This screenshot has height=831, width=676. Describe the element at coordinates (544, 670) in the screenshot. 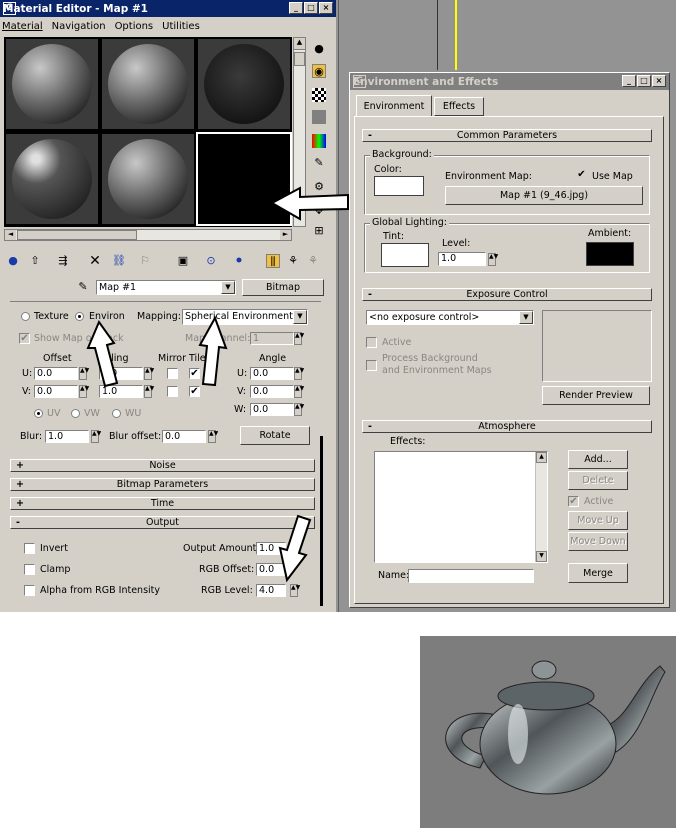

I see `teapot-knob` at that location.